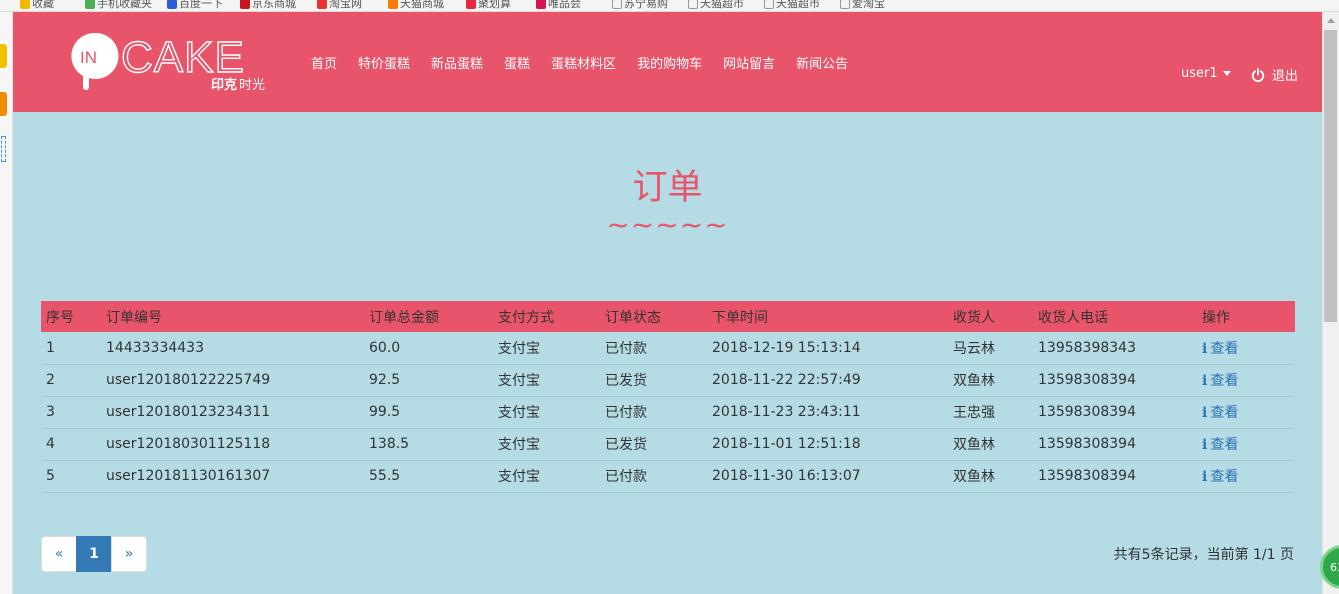 Image resolution: width=1339 pixels, height=594 pixels. What do you see at coordinates (232, 348) in the screenshot?
I see `cell: 14433334433` at bounding box center [232, 348].